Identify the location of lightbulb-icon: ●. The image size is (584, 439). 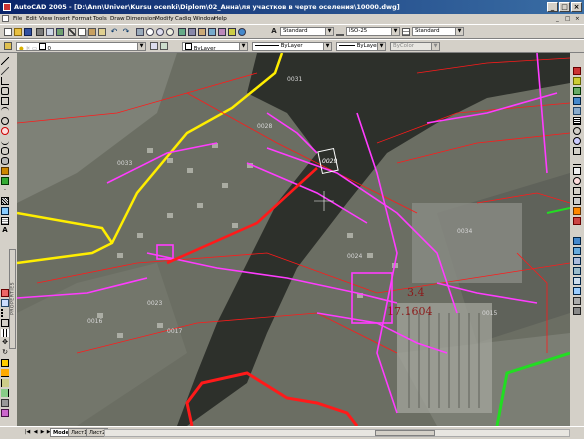
(21, 48).